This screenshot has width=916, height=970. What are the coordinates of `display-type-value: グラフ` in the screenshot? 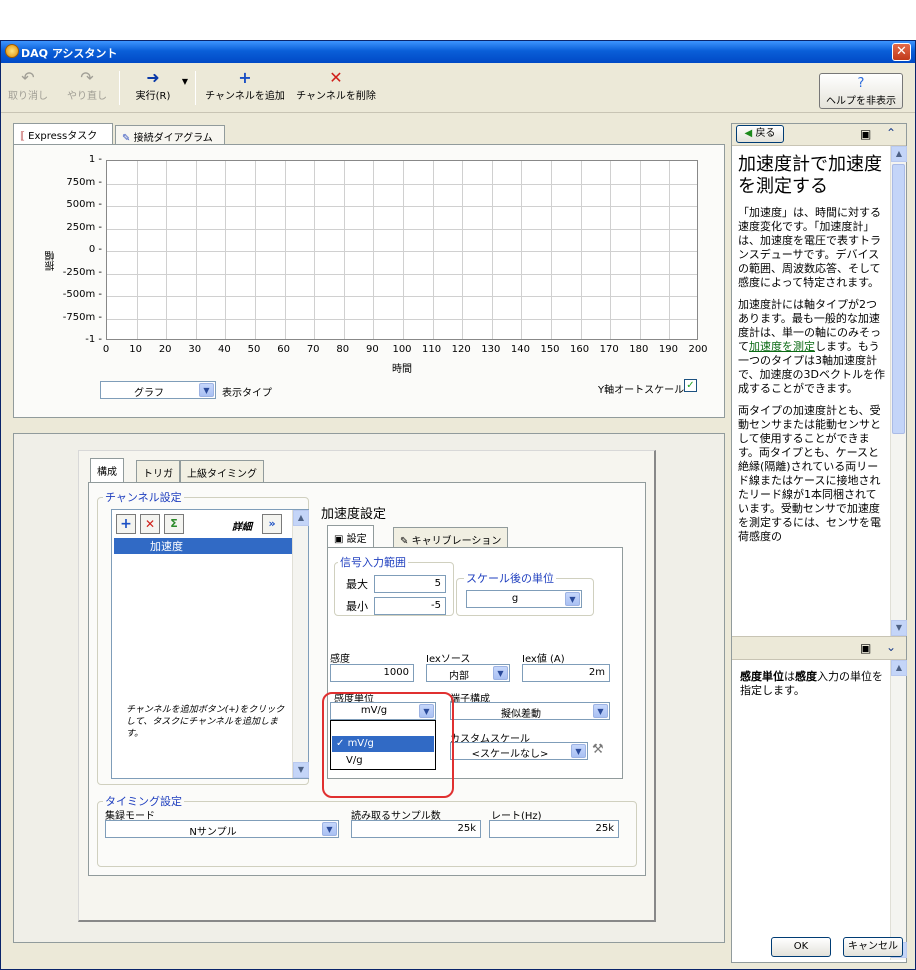 It's located at (149, 393).